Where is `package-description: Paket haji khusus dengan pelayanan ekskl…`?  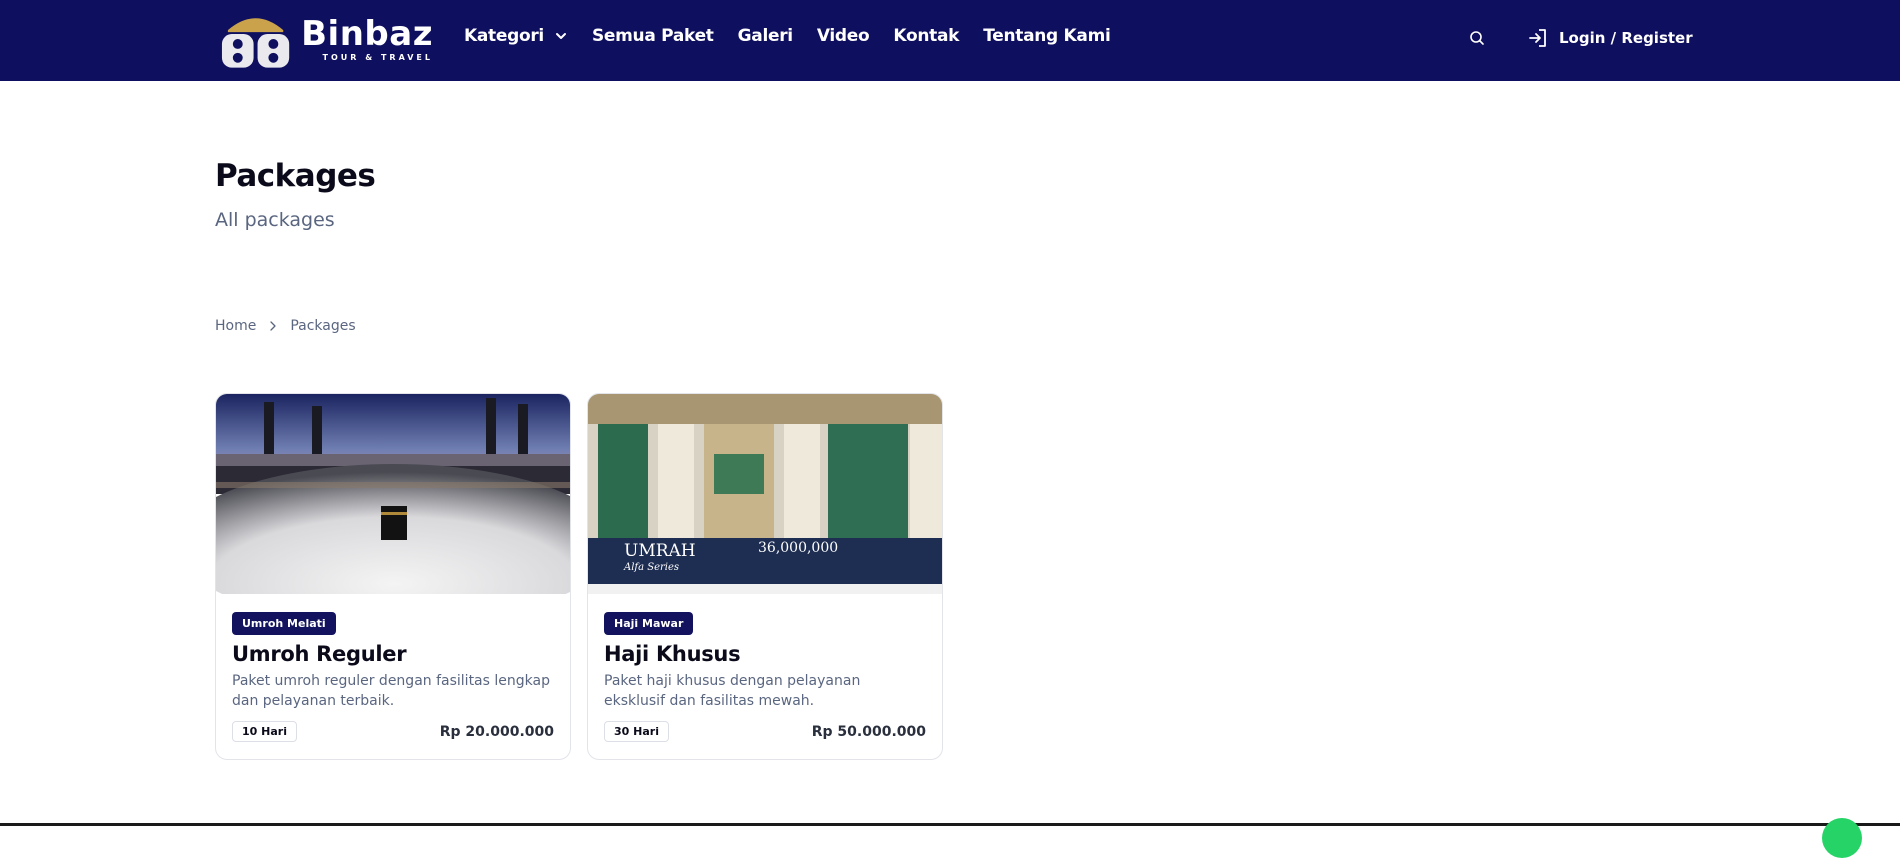 package-description: Paket haji khusus dengan pelayanan ekskl… is located at coordinates (732, 691).